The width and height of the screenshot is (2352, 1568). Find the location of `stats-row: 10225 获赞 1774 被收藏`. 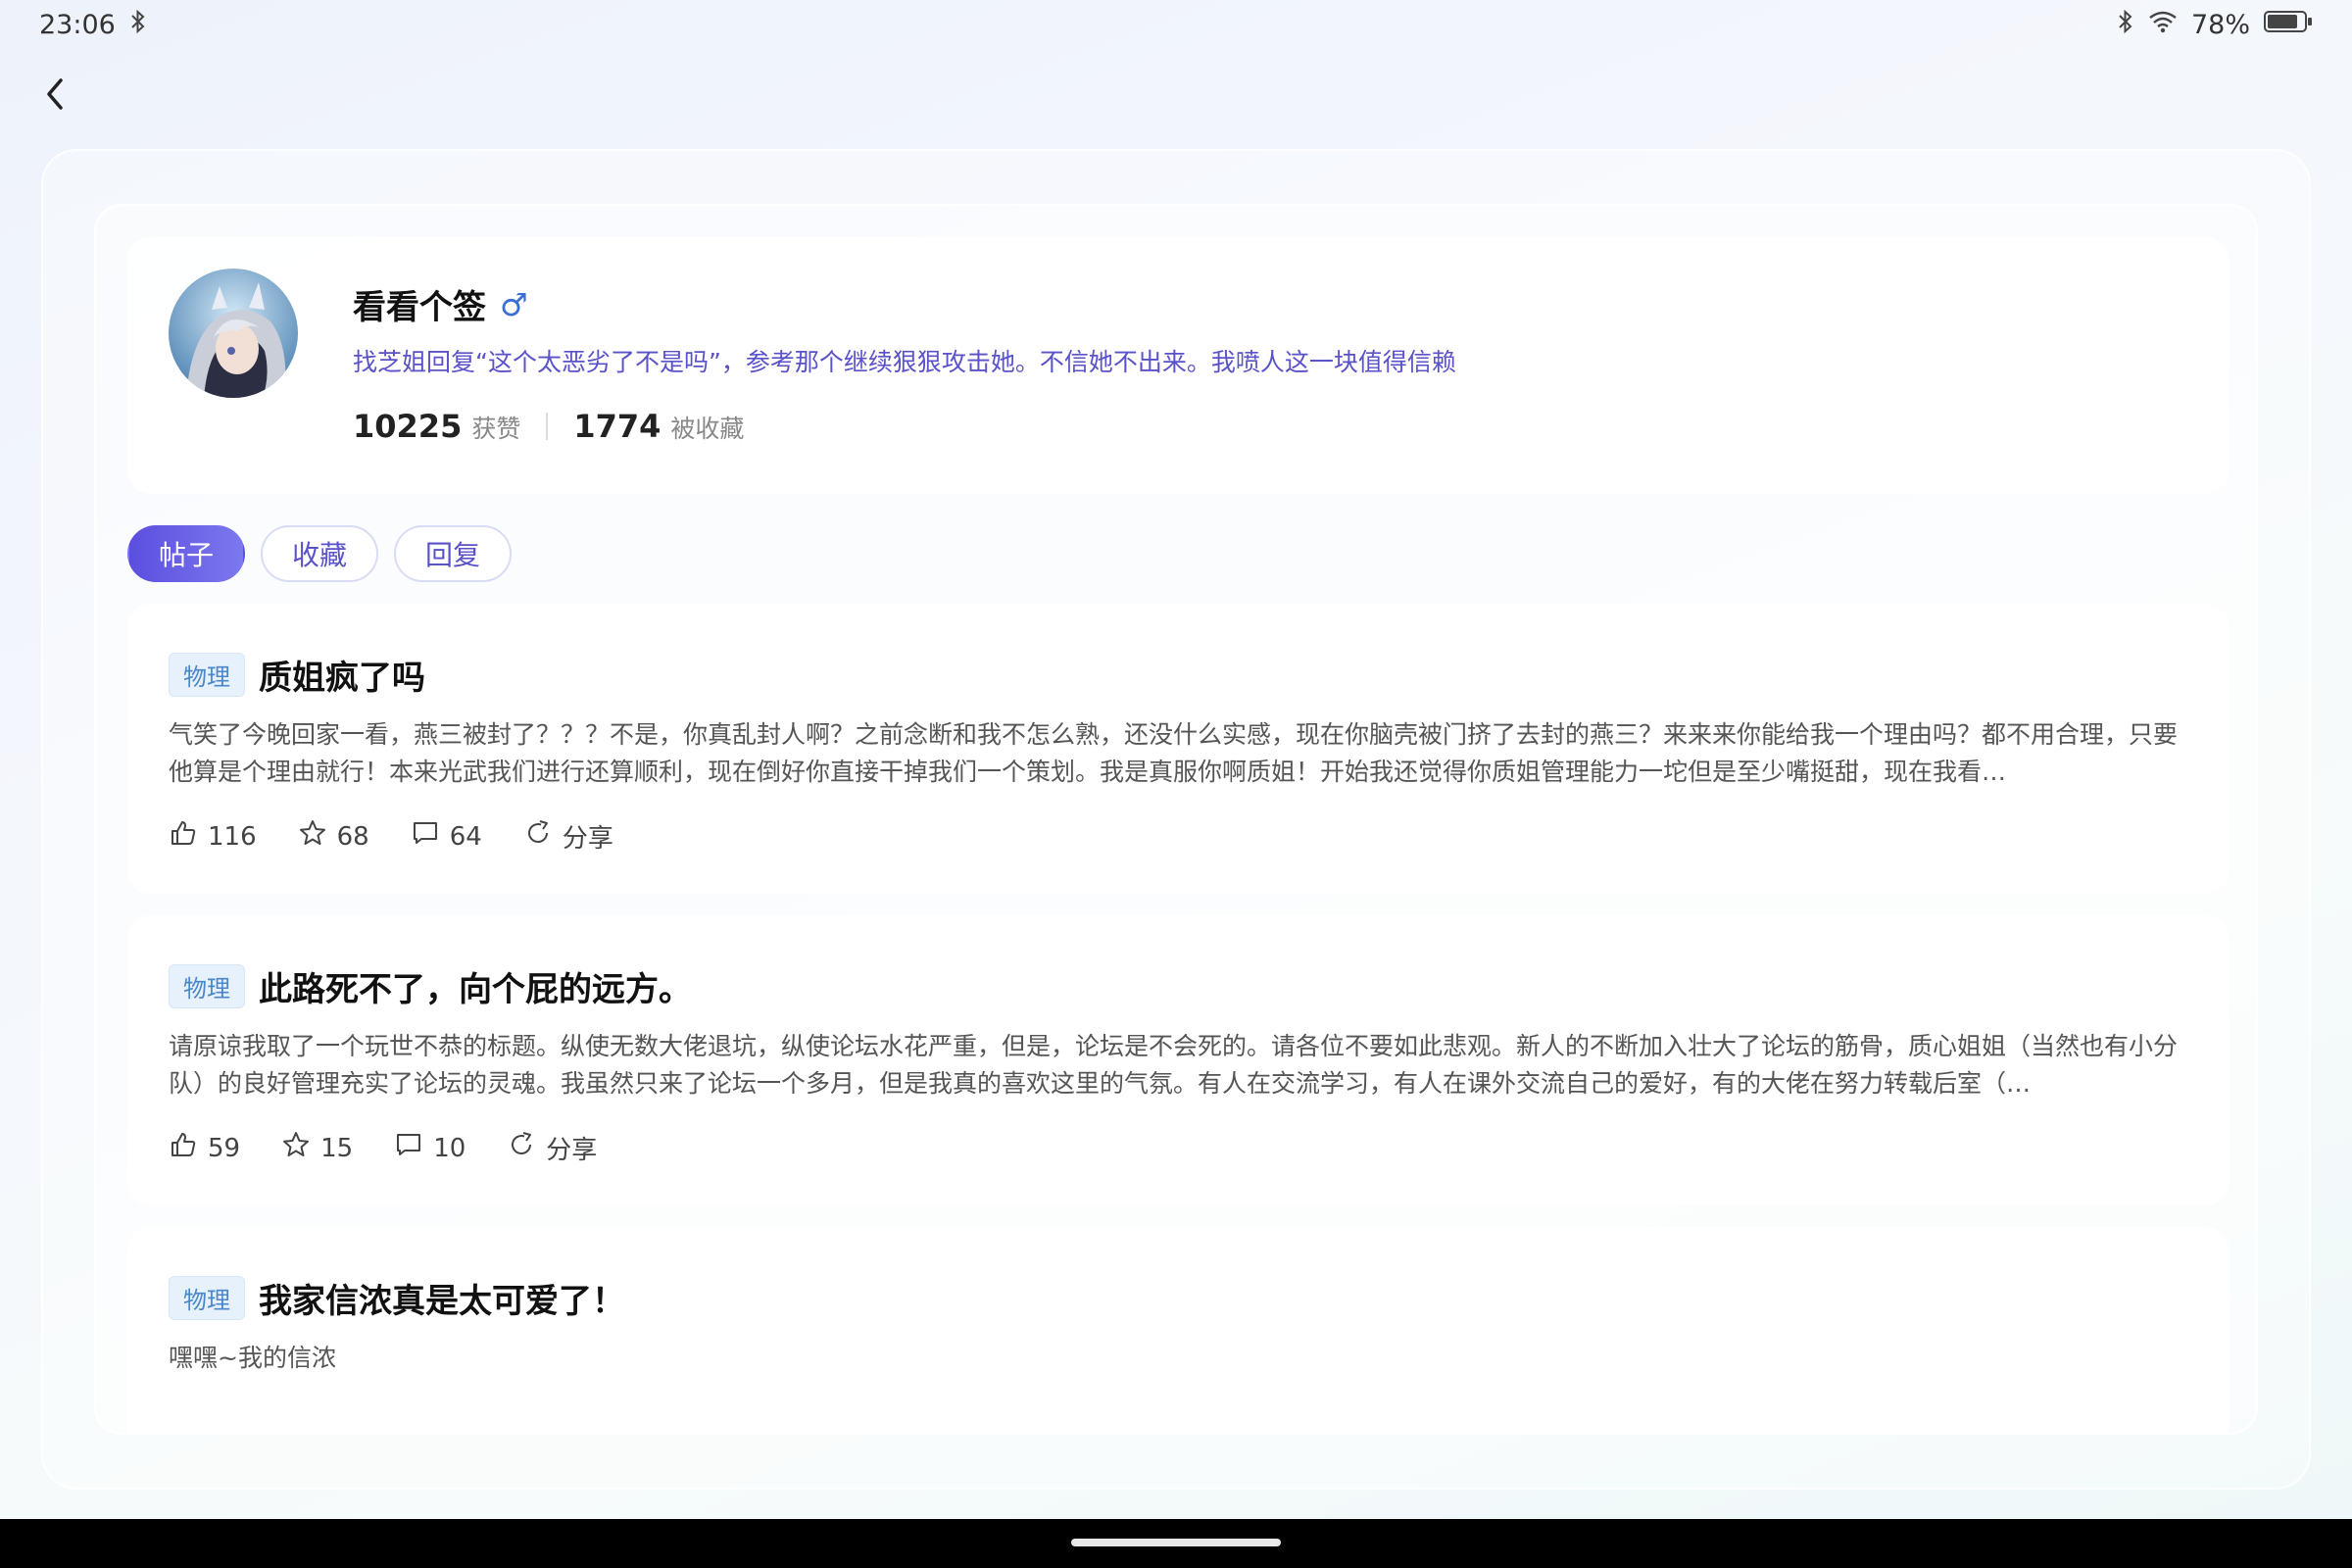

stats-row: 10225 获赞 1774 被收藏 is located at coordinates (548, 426).